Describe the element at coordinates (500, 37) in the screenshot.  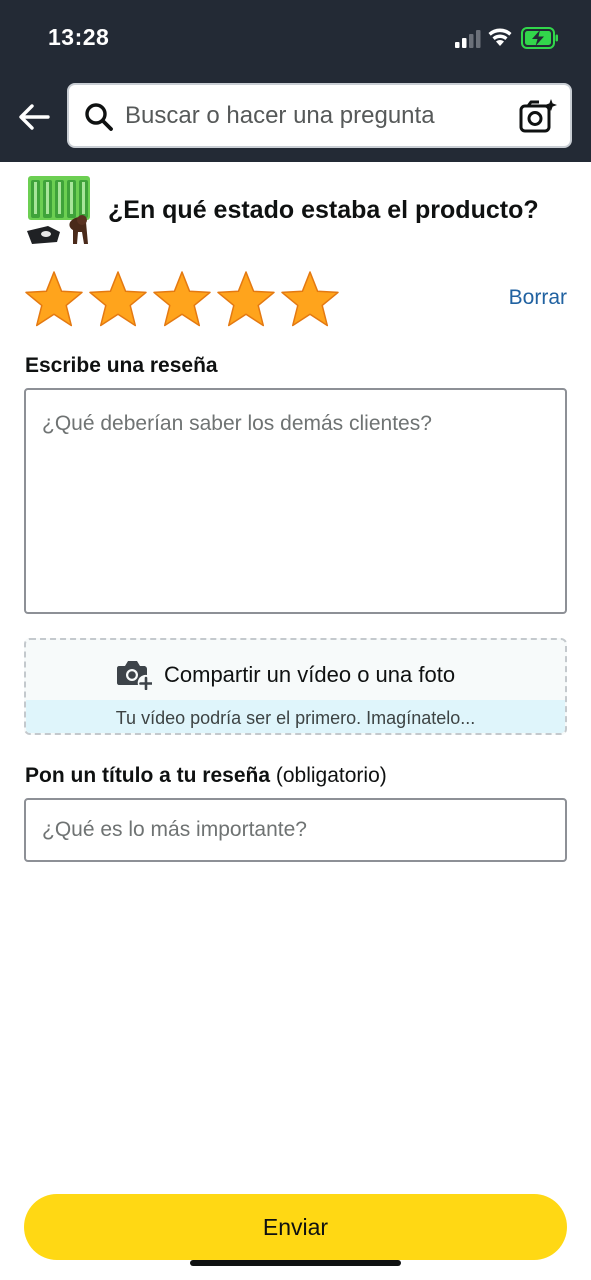
I see `wifi-icon` at that location.